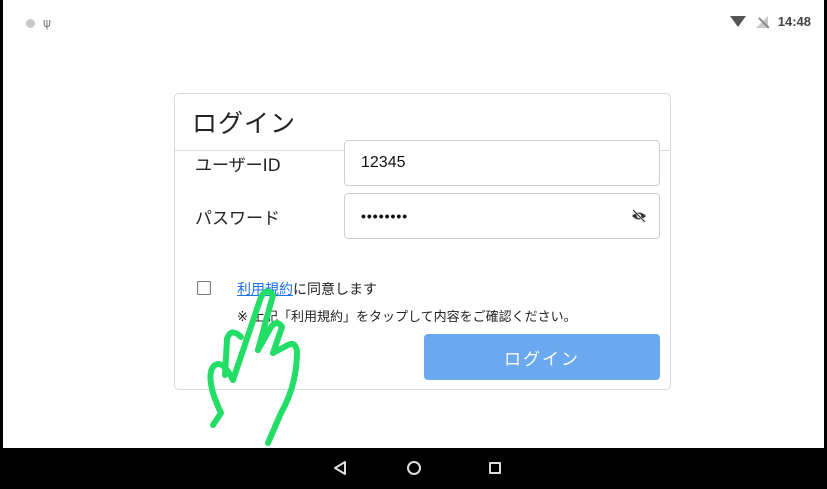 Image resolution: width=827 pixels, height=489 pixels. I want to click on agreement-row: 利用規約に同意します, so click(287, 289).